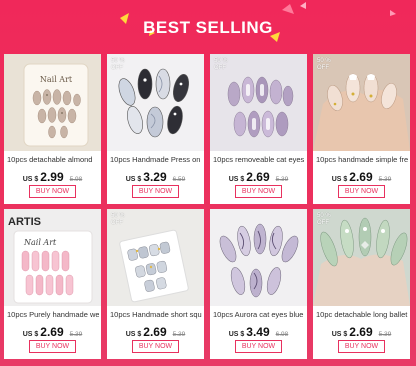 This screenshot has width=416, height=366. I want to click on product-image, so click(258, 257).